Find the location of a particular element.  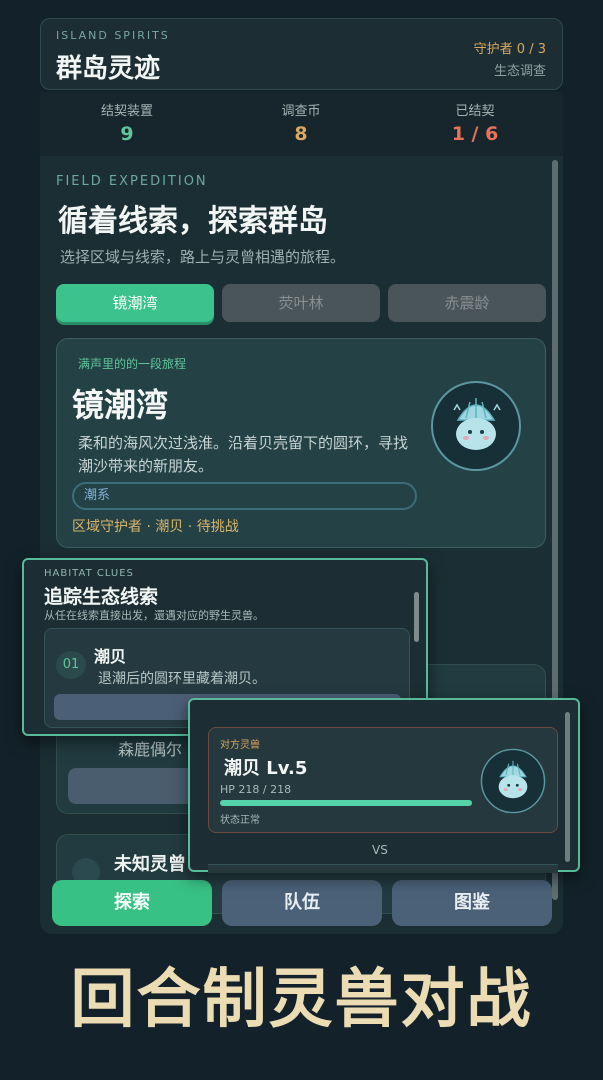

element-tag: 潮系 is located at coordinates (244, 496).